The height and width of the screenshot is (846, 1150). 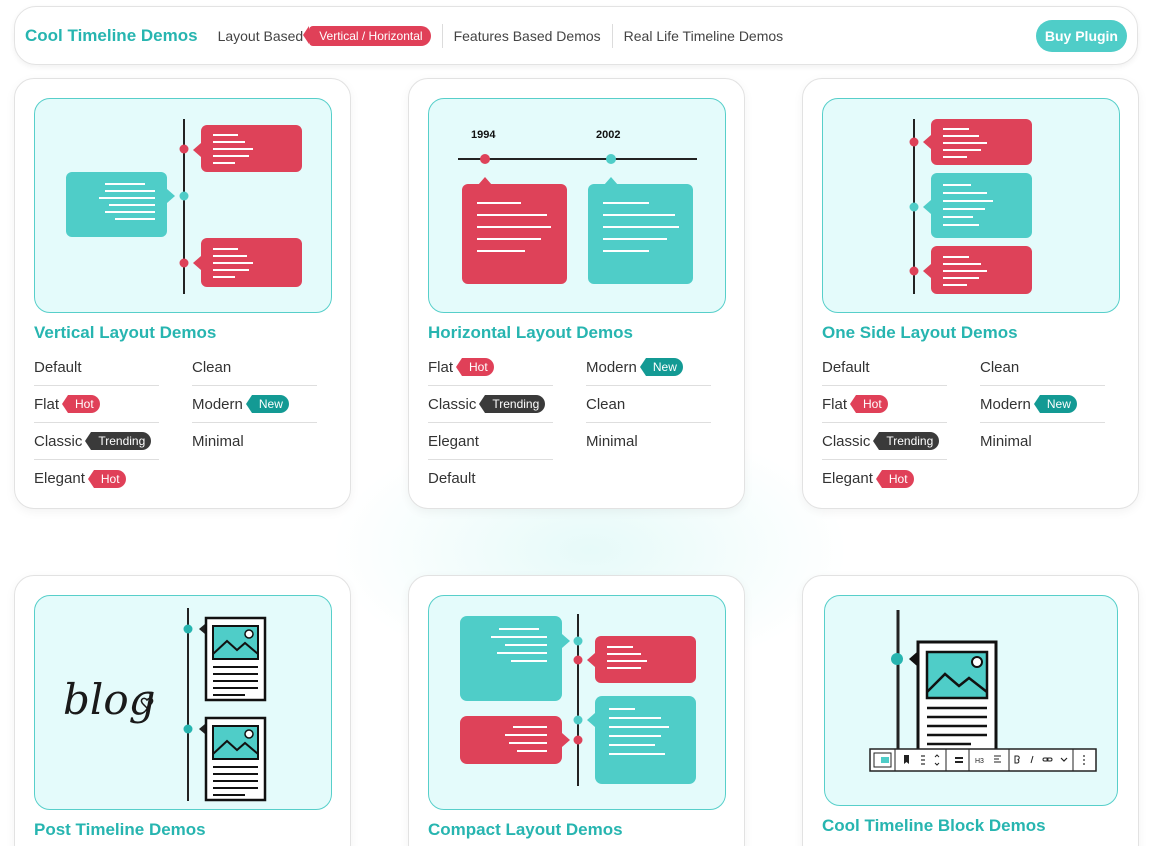 I want to click on vertical-layout-thumbnail, so click(x=183, y=205).